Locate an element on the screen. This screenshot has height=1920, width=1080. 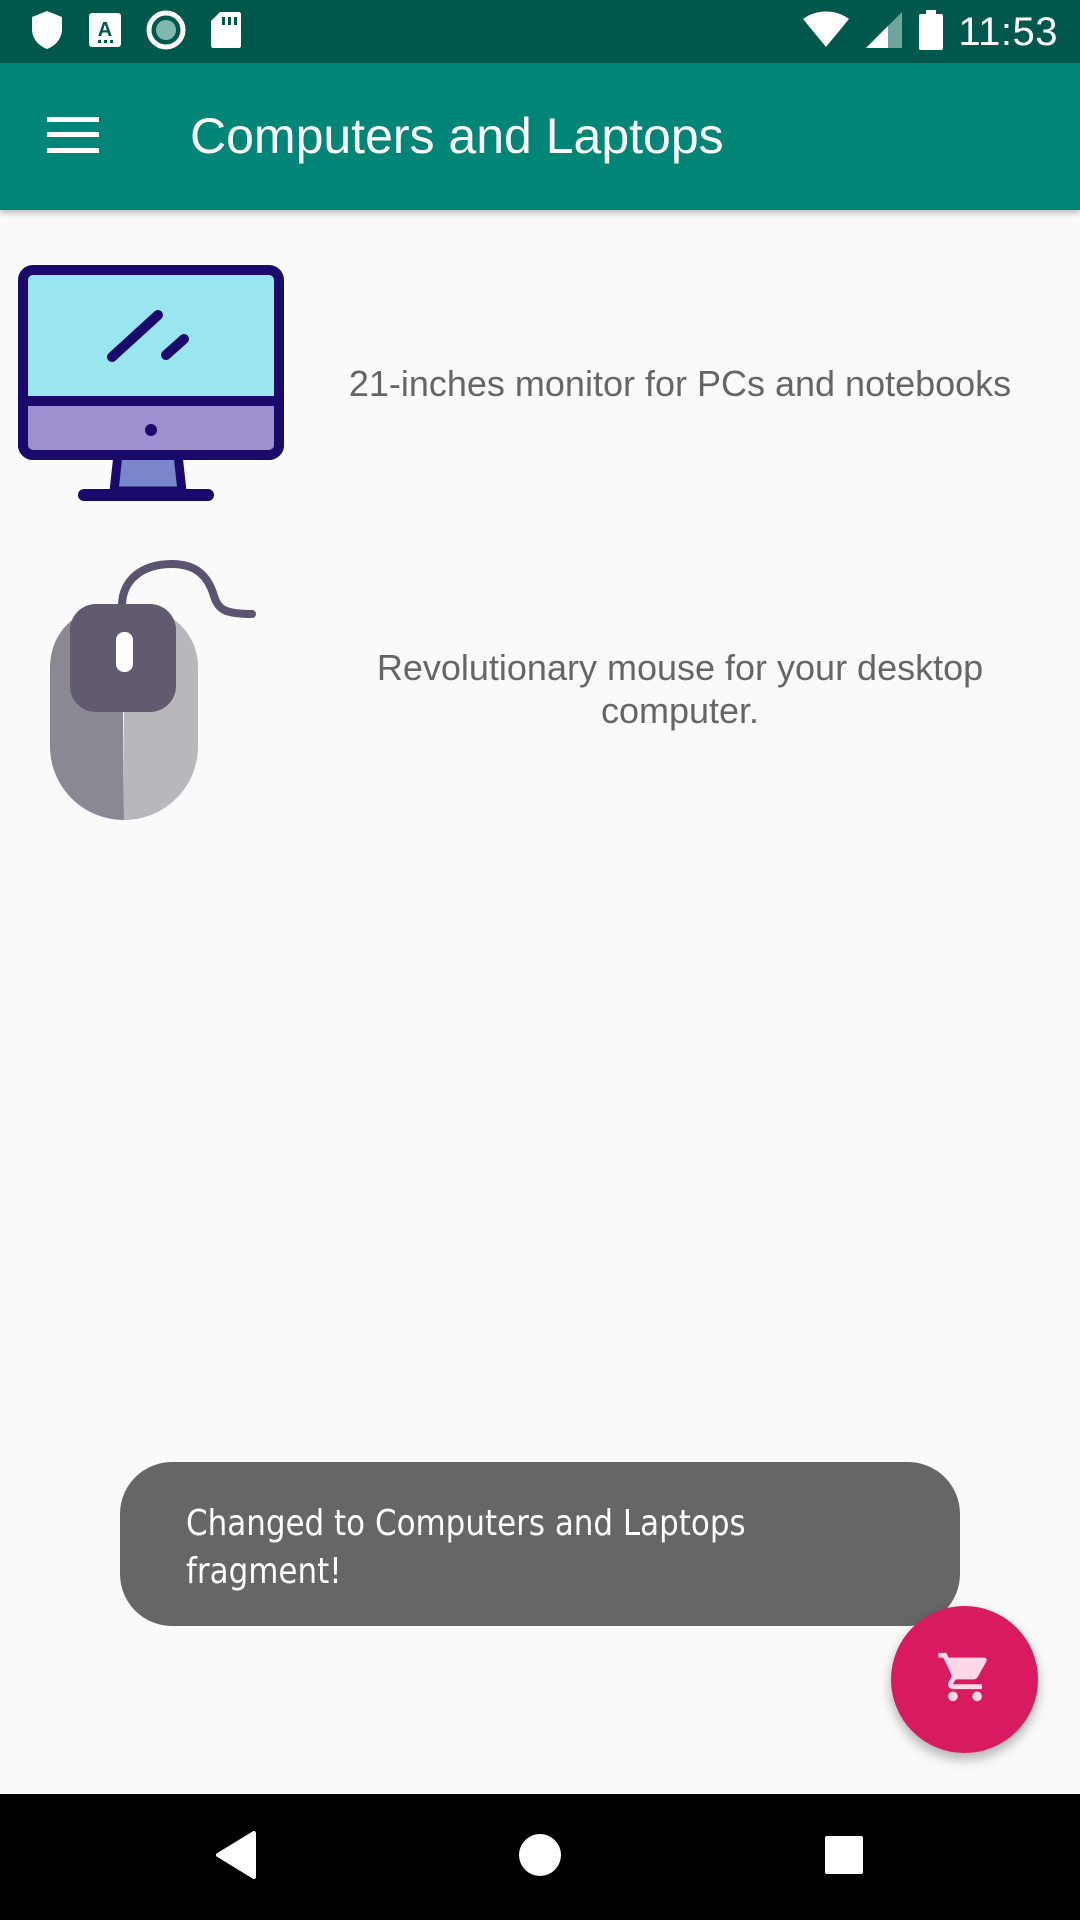
recents-icon is located at coordinates (844, 1857).